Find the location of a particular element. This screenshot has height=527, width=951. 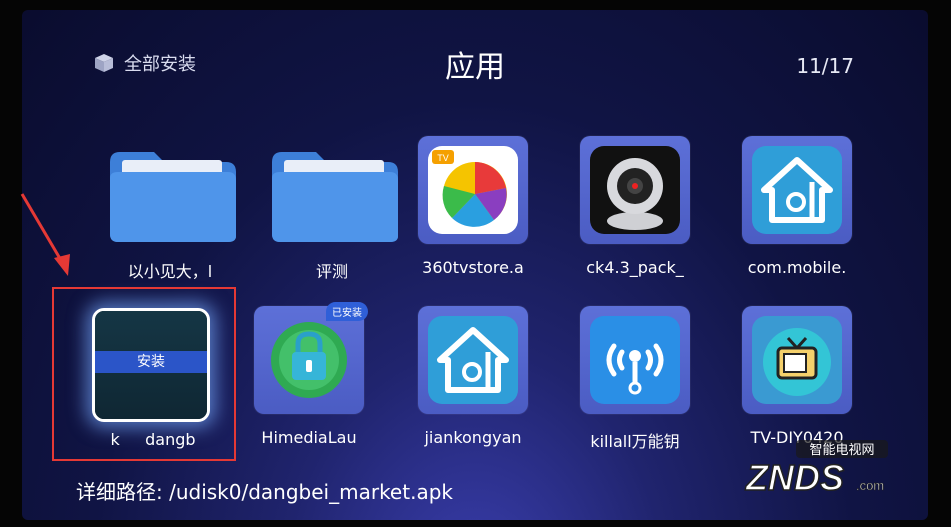

app-icon-frame: TV is located at coordinates (473, 190).